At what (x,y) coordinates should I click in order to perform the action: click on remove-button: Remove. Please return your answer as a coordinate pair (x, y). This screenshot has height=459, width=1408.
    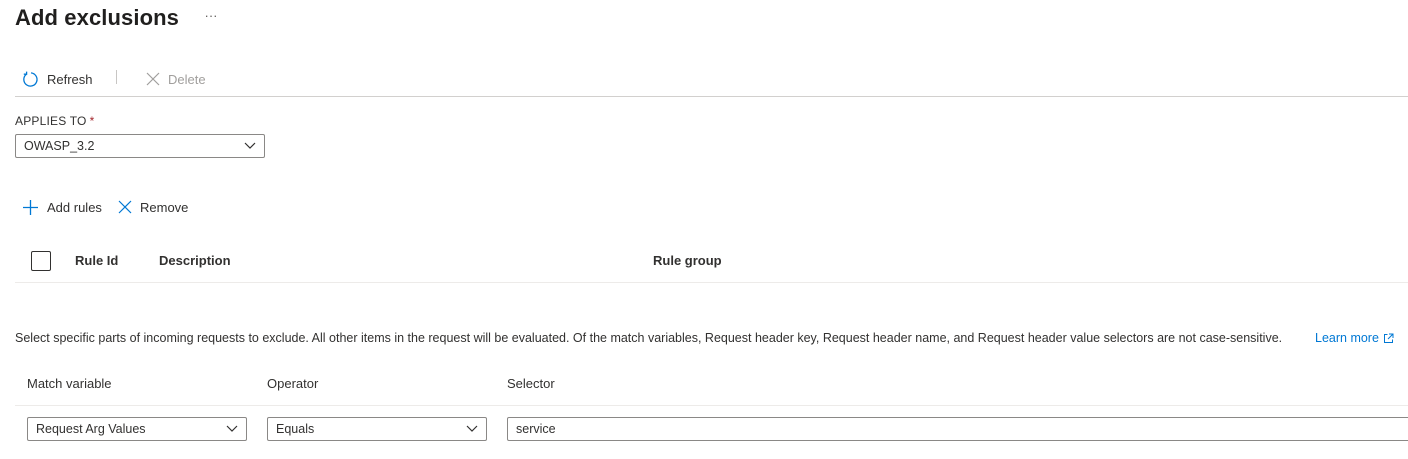
    Looking at the image, I should click on (153, 207).